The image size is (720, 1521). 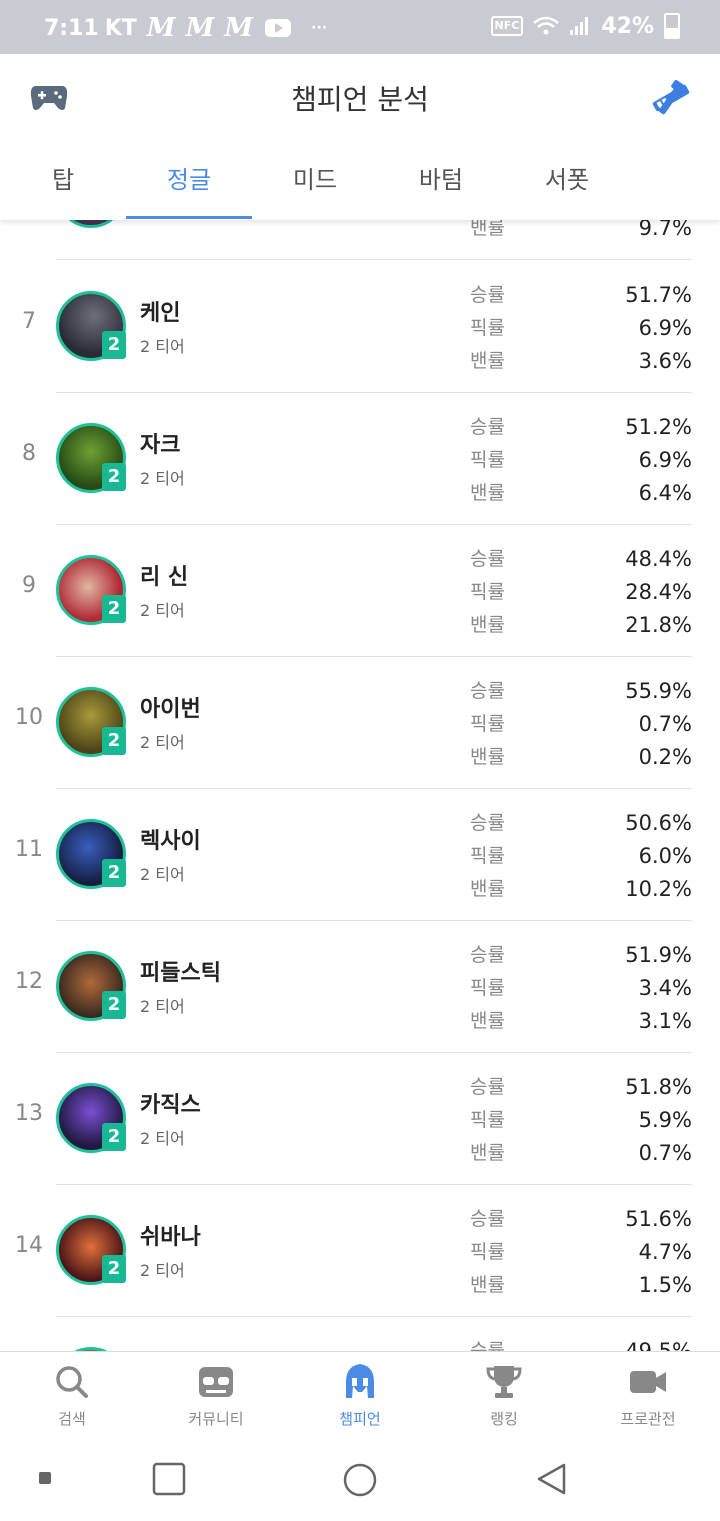 I want to click on position-tabs: 탑 정글 미드 바텀 서폿, so click(x=360, y=182).